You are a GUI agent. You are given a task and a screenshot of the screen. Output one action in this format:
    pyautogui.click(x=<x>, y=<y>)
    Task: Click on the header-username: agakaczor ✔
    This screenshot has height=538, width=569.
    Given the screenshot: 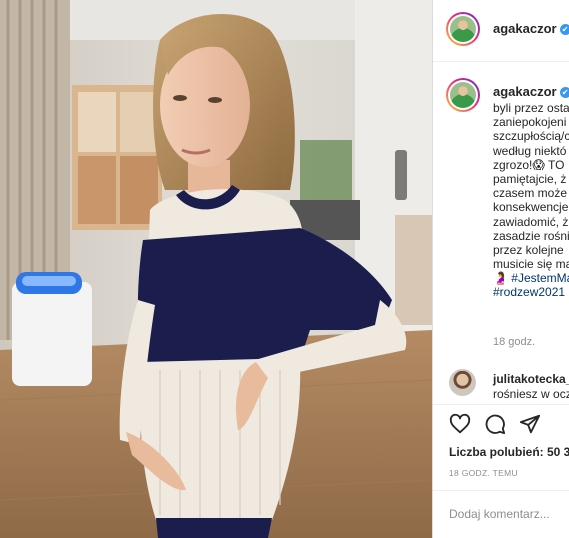 What is the action you would take?
    pyautogui.click(x=531, y=28)
    